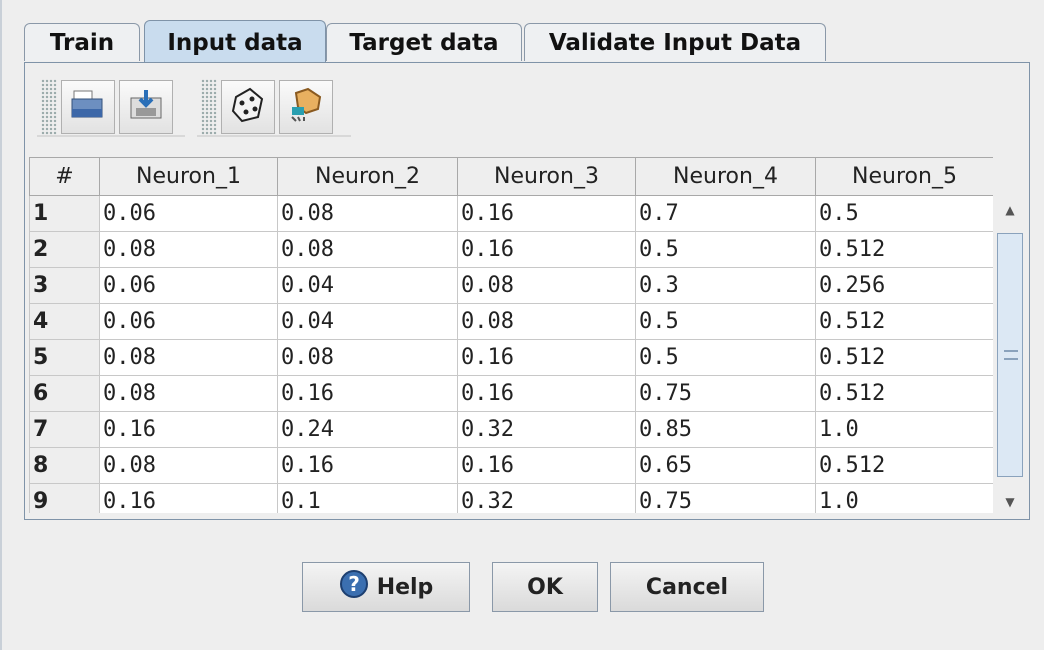 This screenshot has width=1044, height=650. I want to click on table-row: 3 0.06 0.04 0.08 0.3 0.256, so click(511, 285).